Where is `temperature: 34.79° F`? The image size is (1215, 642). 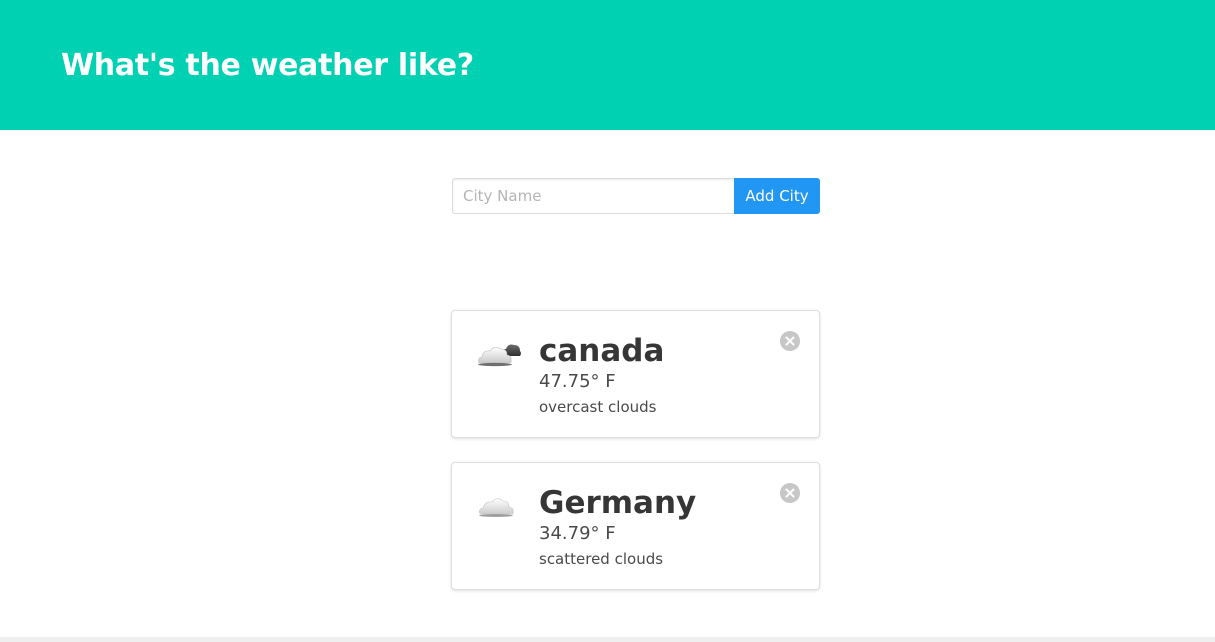 temperature: 34.79° F is located at coordinates (577, 533).